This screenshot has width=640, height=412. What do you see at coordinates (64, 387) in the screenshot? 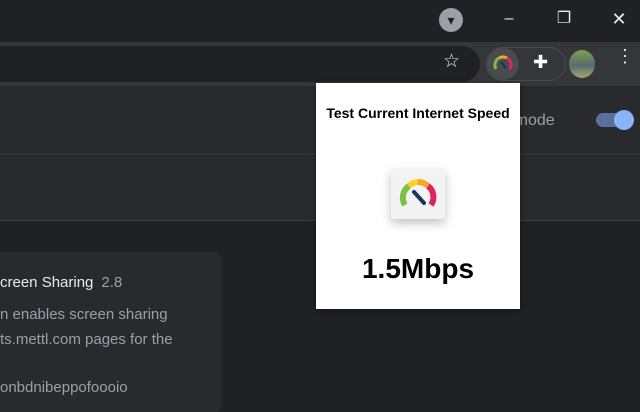
I see `extension-id: onbdnibeppofoooio` at bounding box center [64, 387].